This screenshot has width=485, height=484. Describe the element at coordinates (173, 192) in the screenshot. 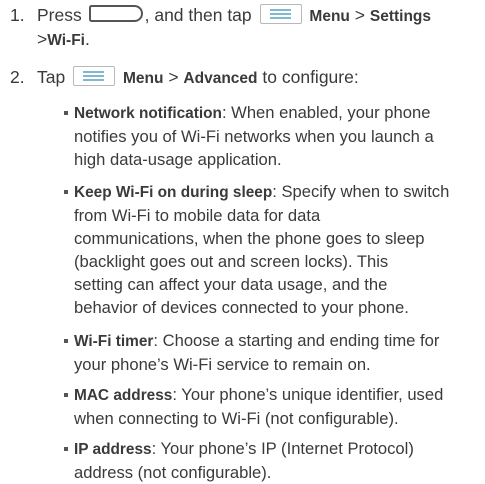

I see `bullet-term: Keep Wi-Fi on during sleep` at that location.